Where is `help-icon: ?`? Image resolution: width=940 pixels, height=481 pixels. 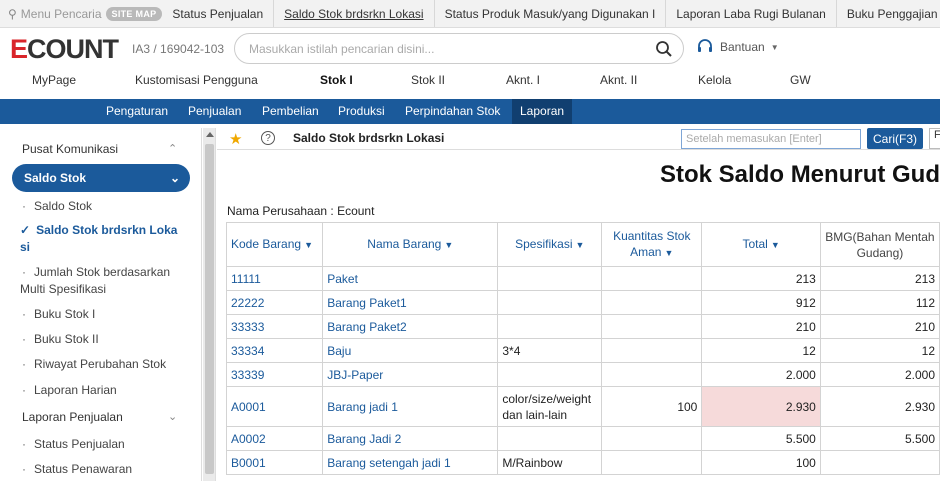 help-icon: ? is located at coordinates (268, 138).